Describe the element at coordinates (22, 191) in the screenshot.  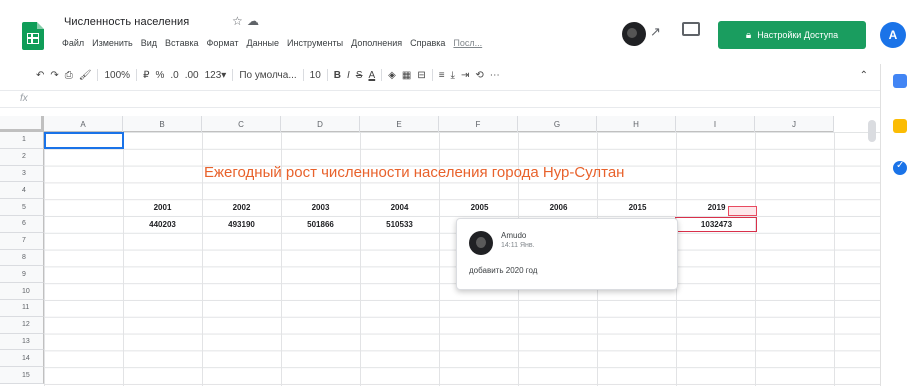
I see `row-header: 4` at that location.